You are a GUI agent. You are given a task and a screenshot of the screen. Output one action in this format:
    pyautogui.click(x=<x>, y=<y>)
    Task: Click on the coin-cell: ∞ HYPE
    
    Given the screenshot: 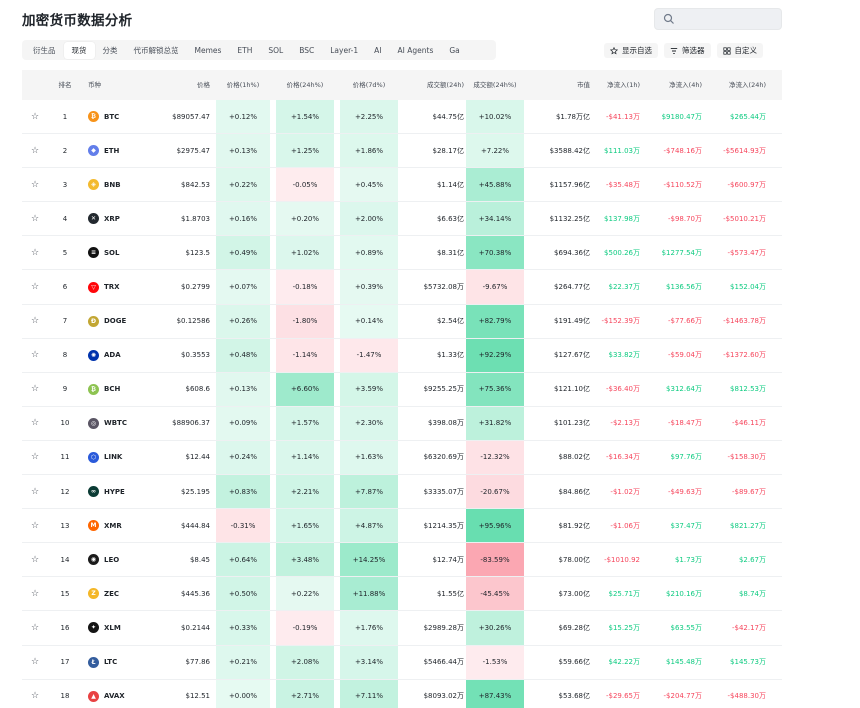 What is the action you would take?
    pyautogui.click(x=123, y=491)
    